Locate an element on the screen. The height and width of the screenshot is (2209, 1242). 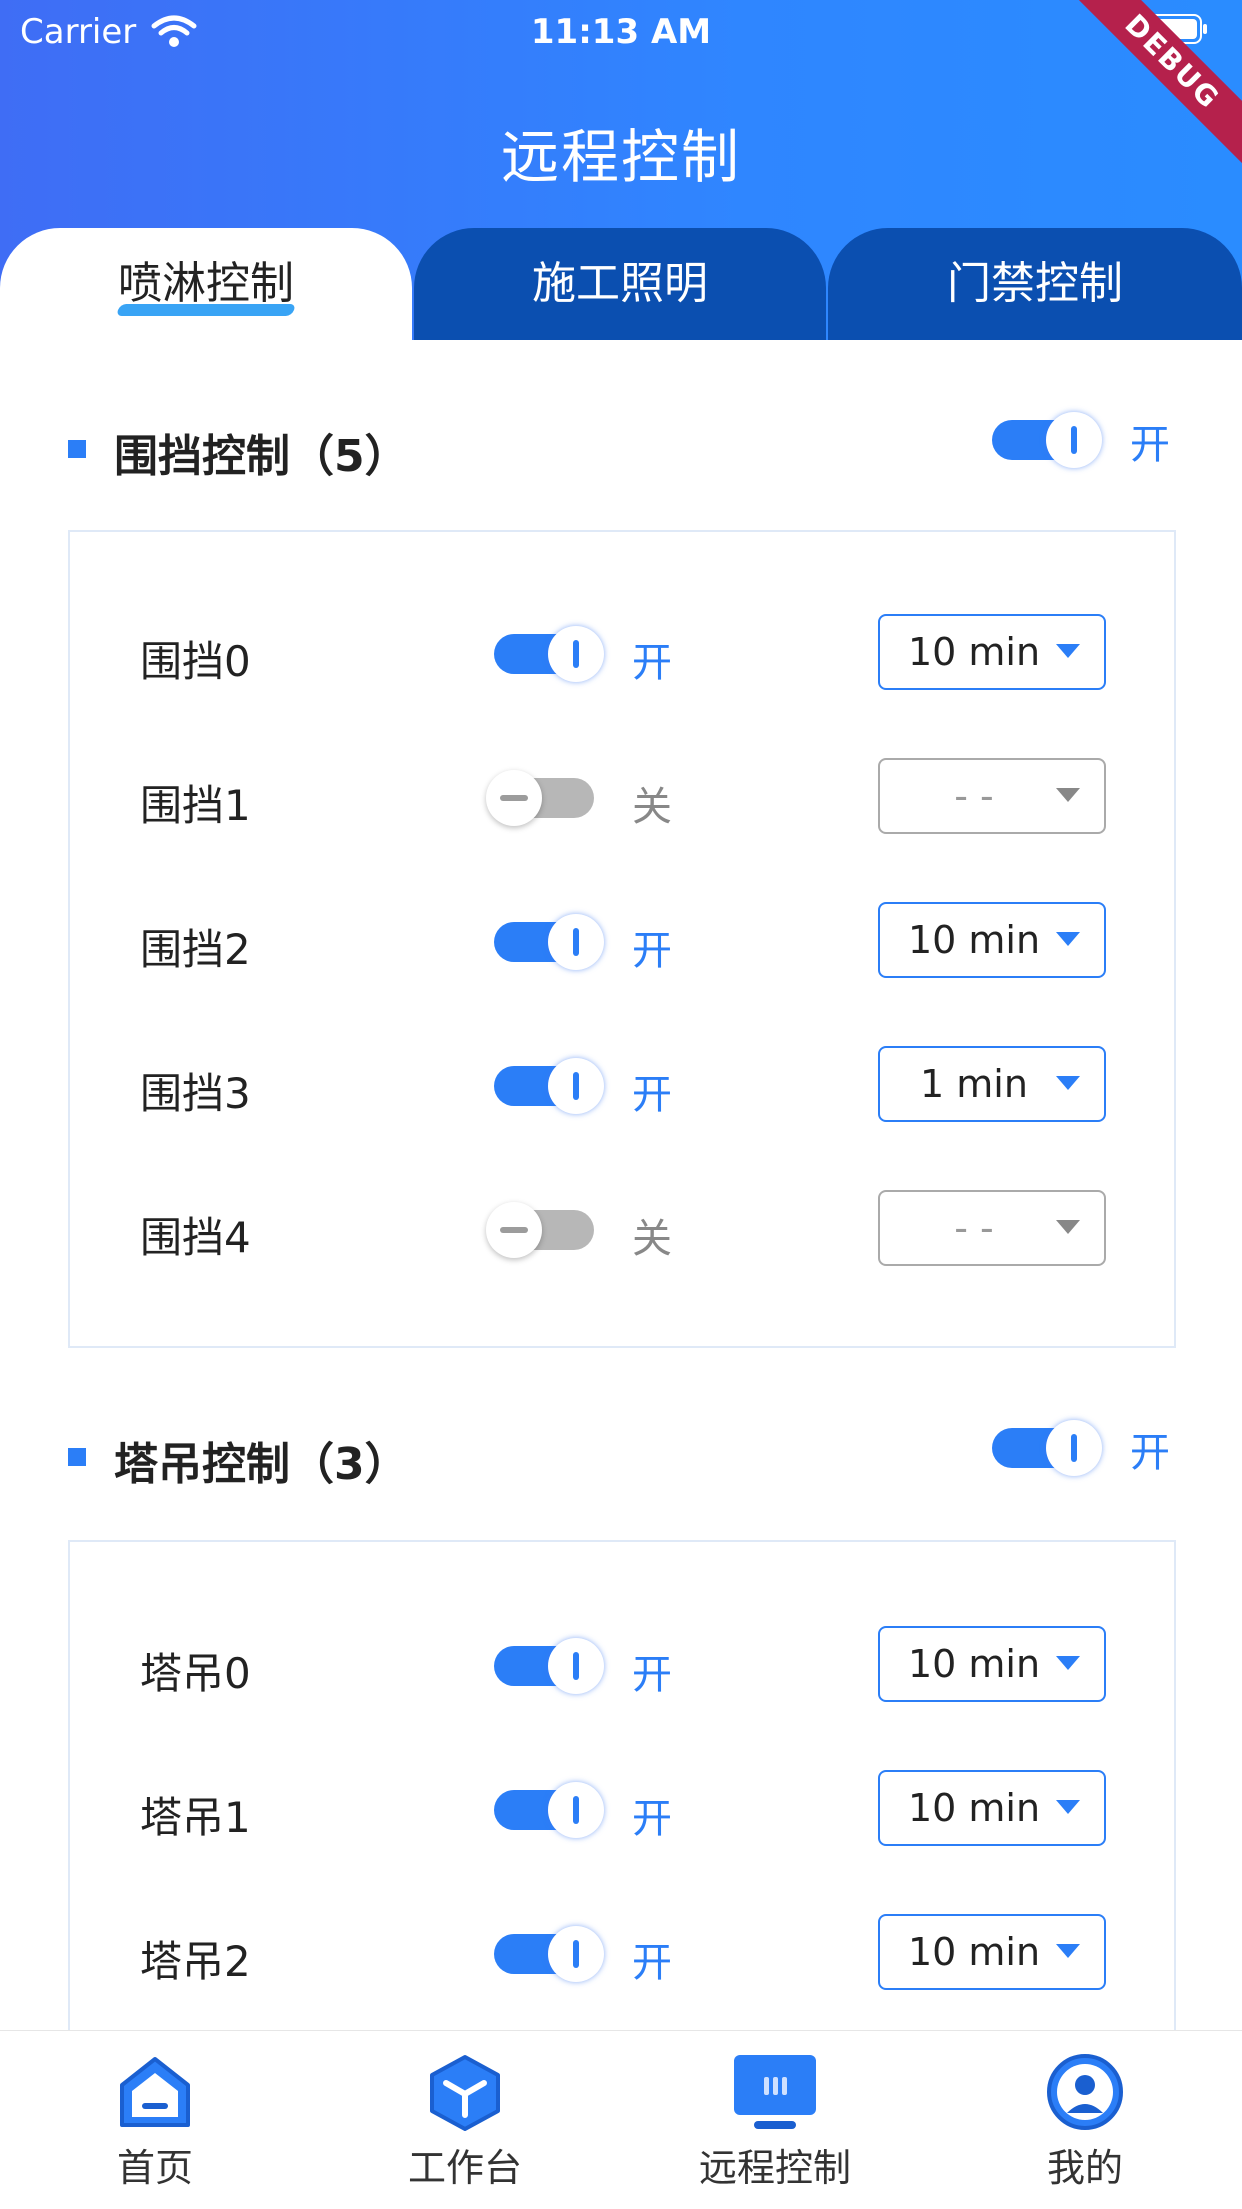
tab-construction-lighting: 施工照明 is located at coordinates (620, 284).